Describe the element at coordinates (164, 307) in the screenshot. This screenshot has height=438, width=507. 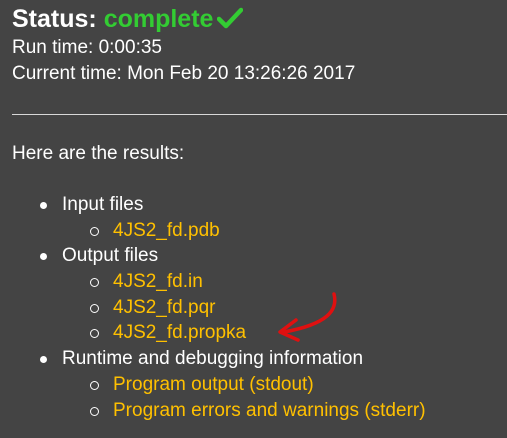
I see `file-link-pqr: 4JS2_fd.pqr` at that location.